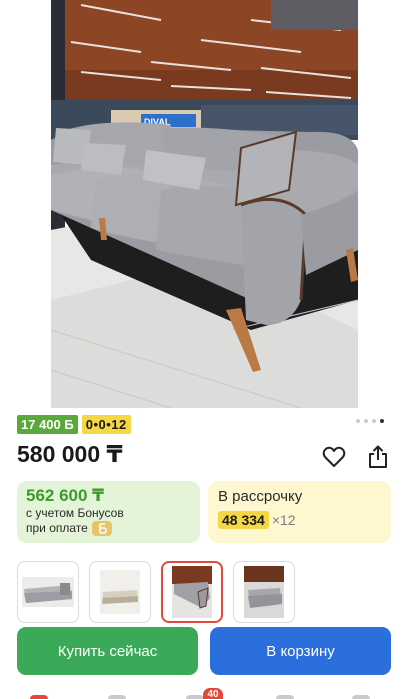  I want to click on bonus-price-card: 562 600 ₸ с учетом Бонусов при оплате, so click(108, 512).